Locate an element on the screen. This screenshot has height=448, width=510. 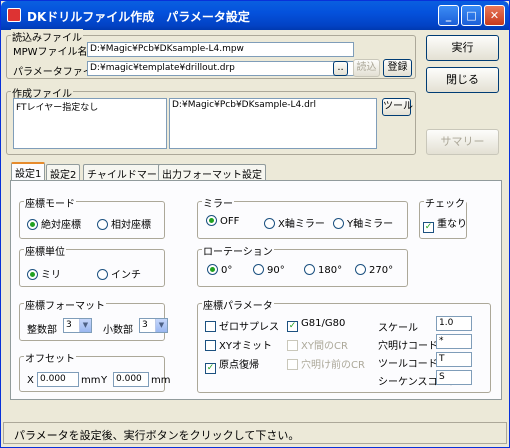
rotation-label: ローテーション is located at coordinates (238, 250).